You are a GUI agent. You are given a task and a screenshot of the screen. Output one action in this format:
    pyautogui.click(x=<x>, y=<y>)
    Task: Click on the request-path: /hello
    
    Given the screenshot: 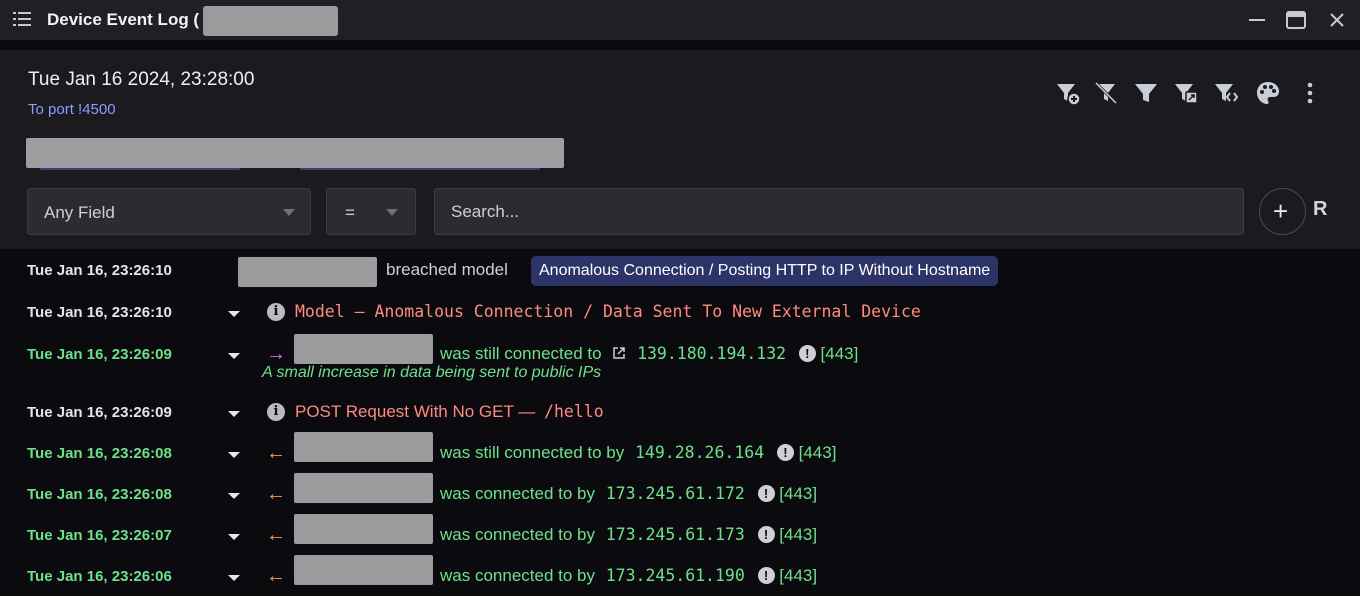 What is the action you would take?
    pyautogui.click(x=574, y=411)
    